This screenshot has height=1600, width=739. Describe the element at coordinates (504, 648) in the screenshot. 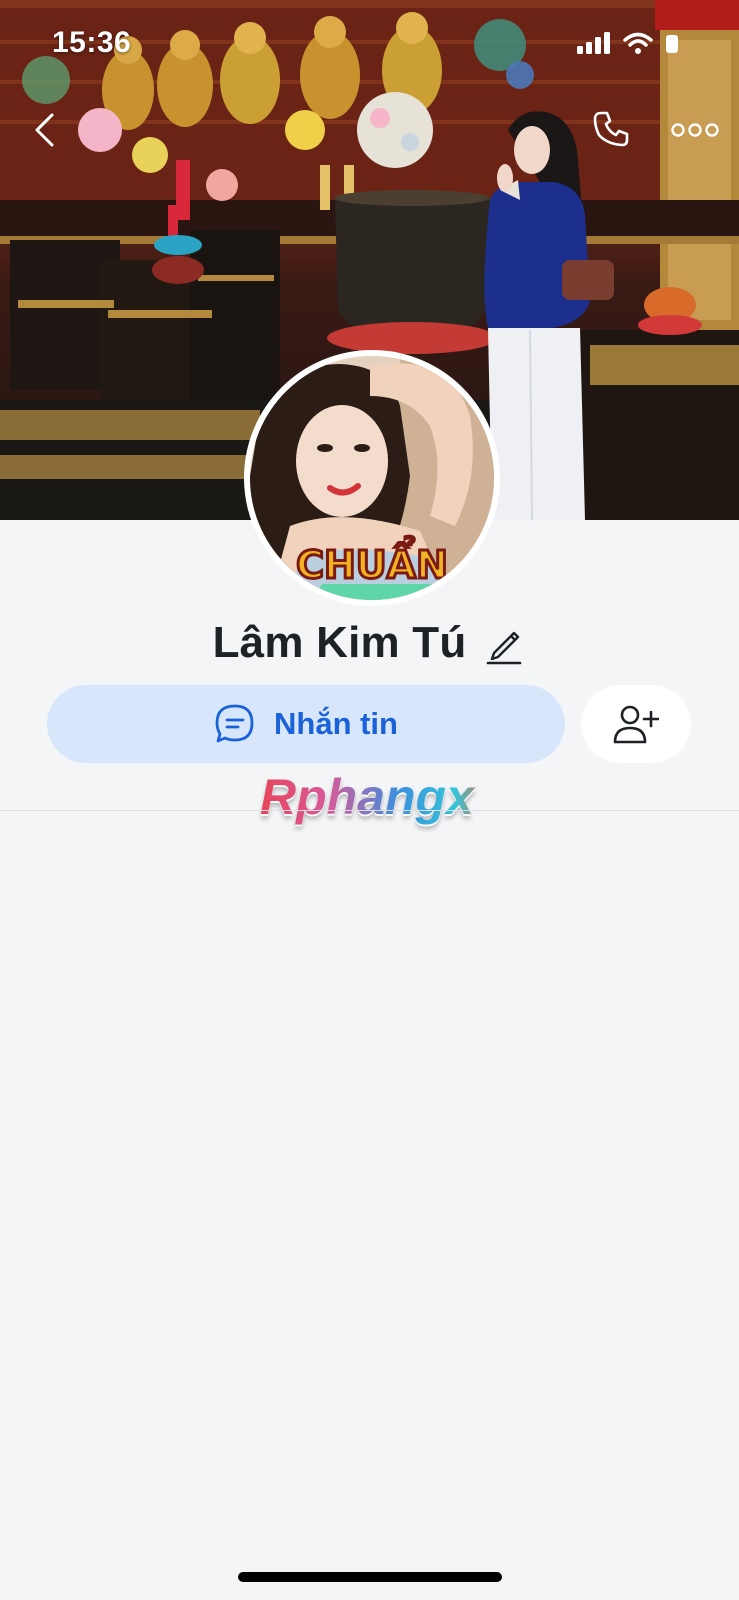

I see `pencil-icon` at that location.